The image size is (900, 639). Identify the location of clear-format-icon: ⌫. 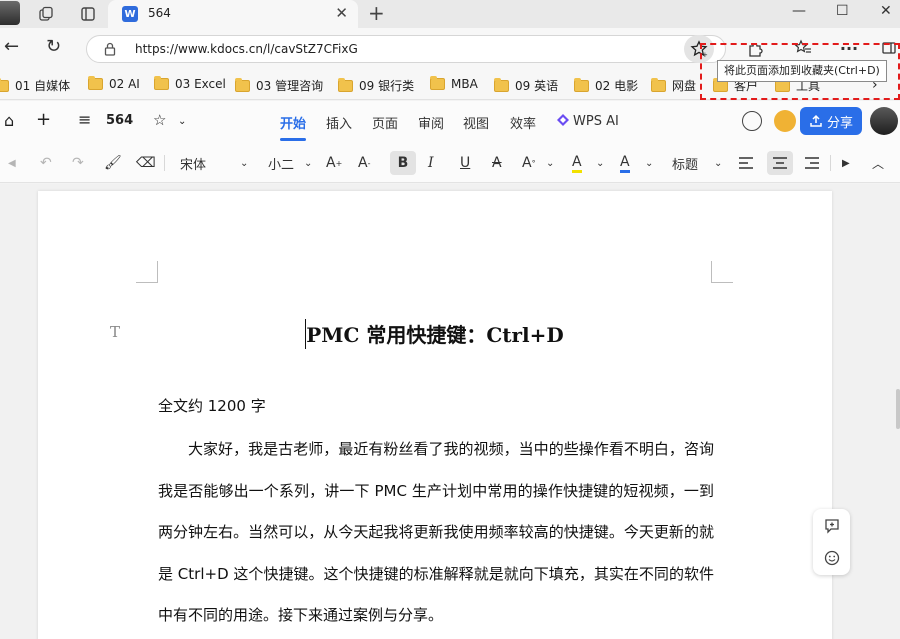
(146, 163).